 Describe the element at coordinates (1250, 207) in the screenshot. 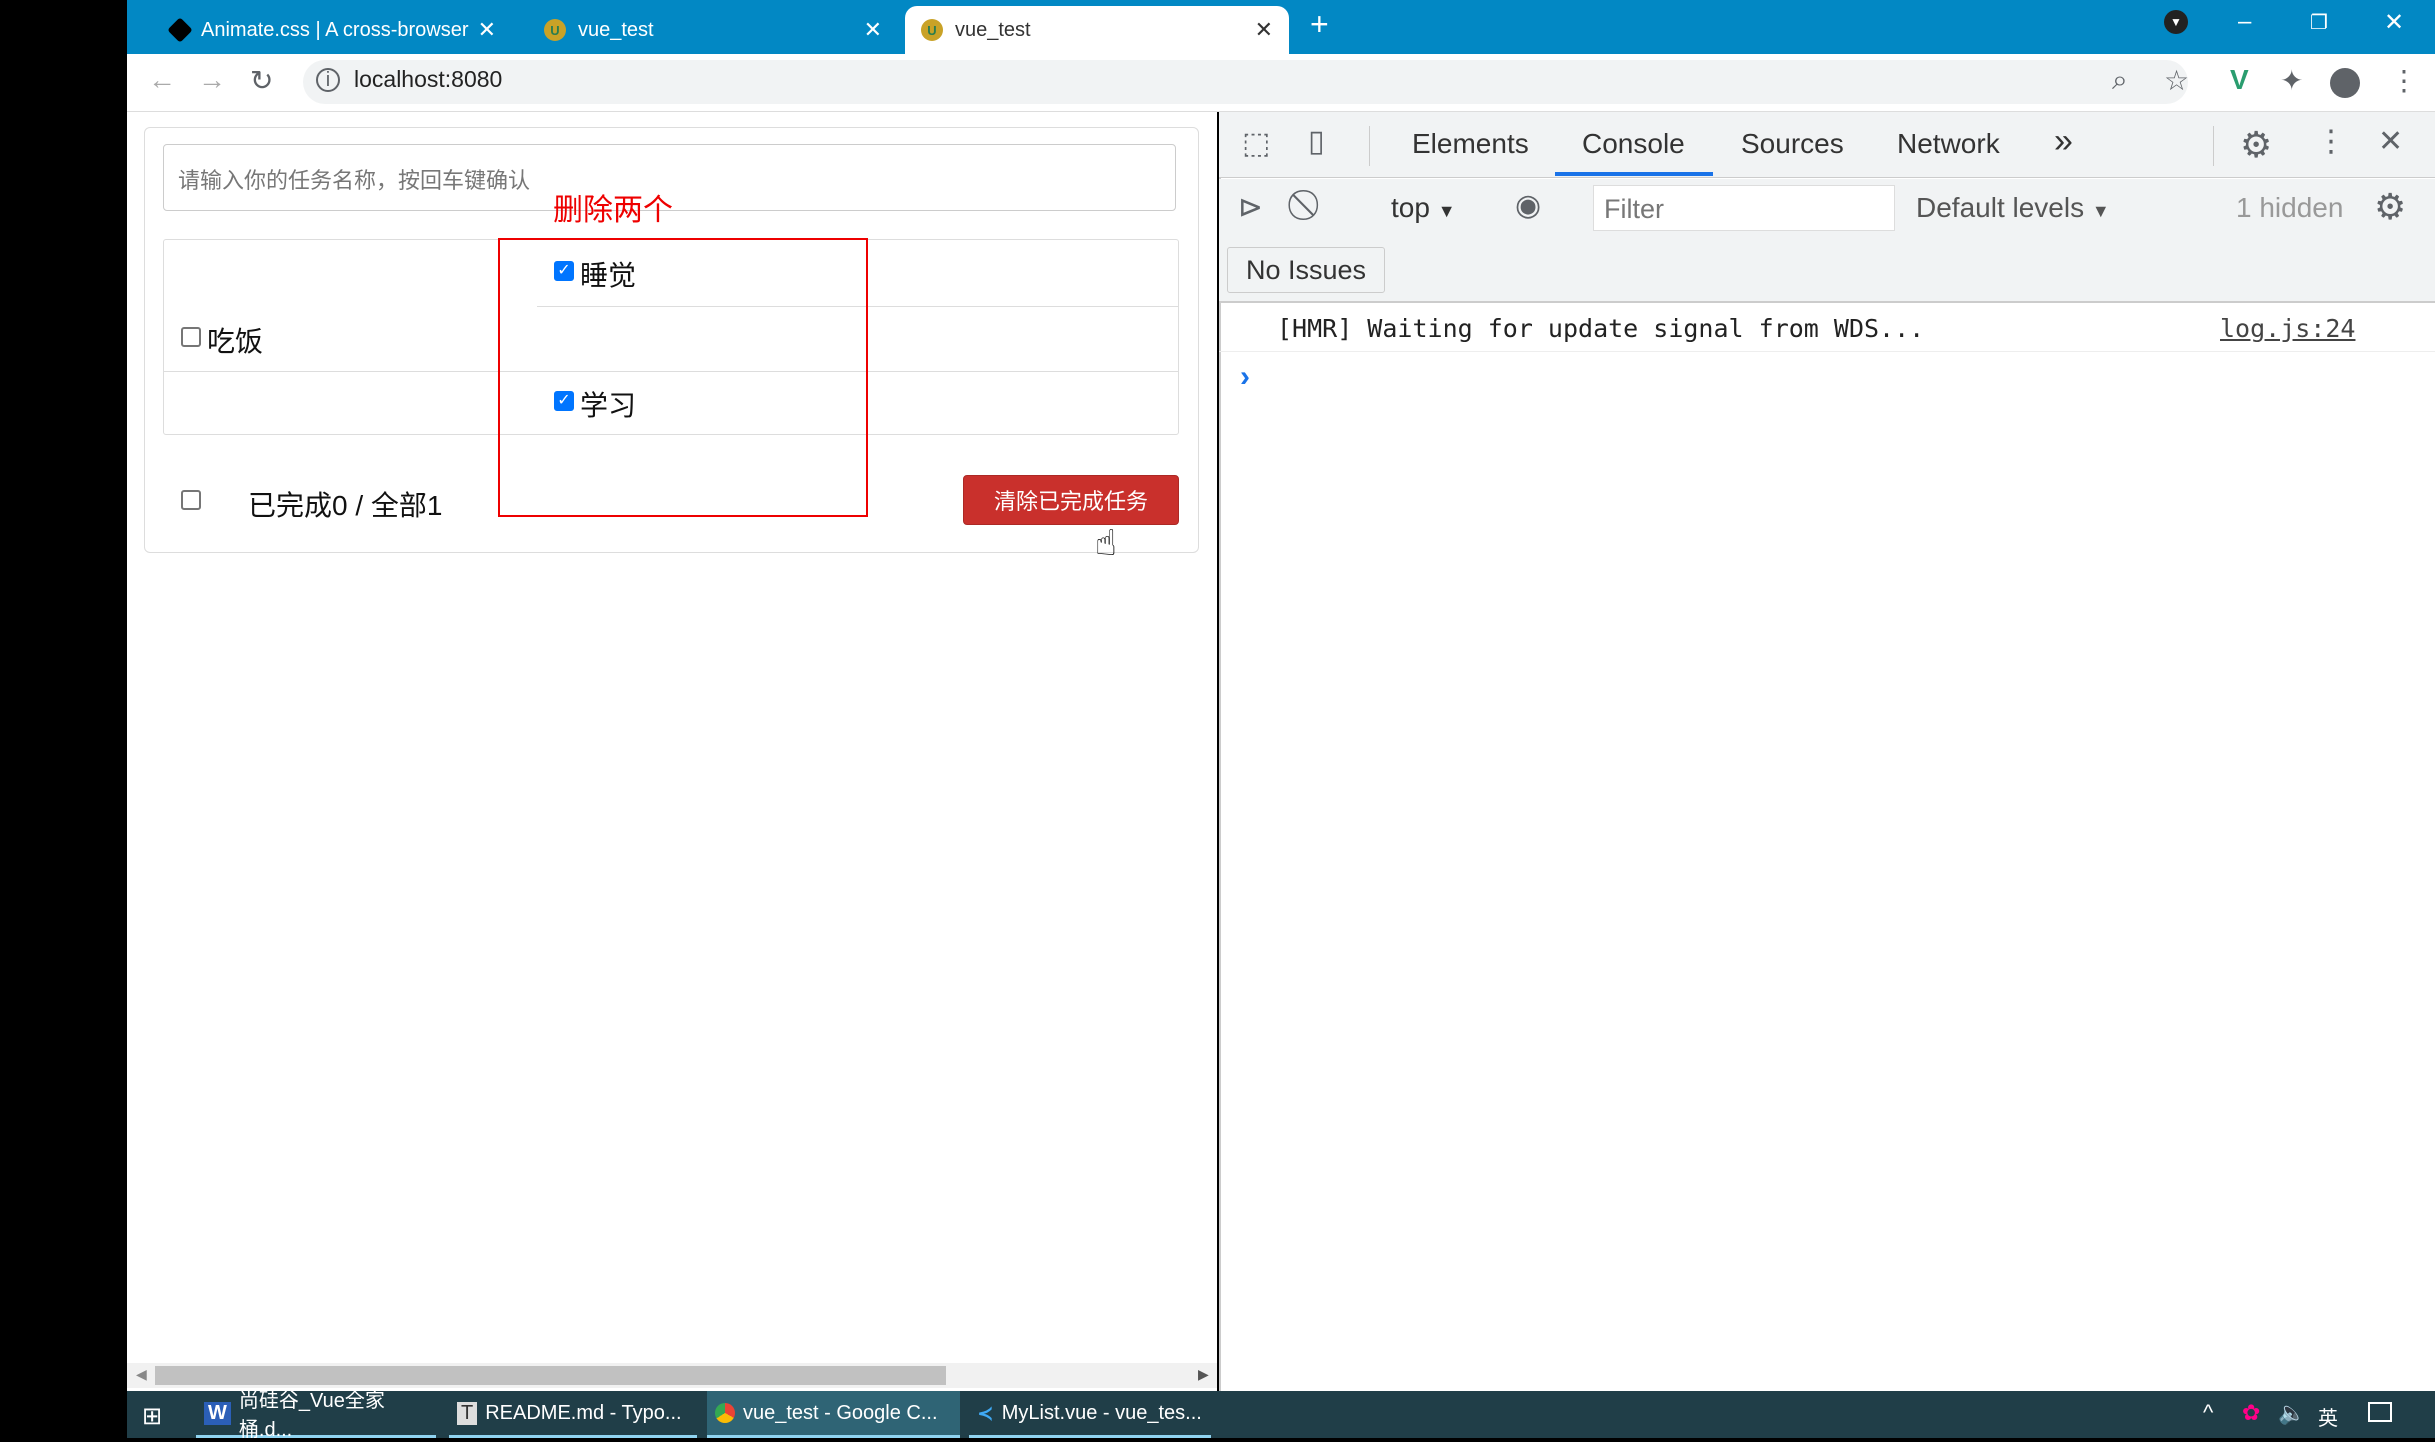

I see `sidebar-toggle-icon: ⊳` at that location.